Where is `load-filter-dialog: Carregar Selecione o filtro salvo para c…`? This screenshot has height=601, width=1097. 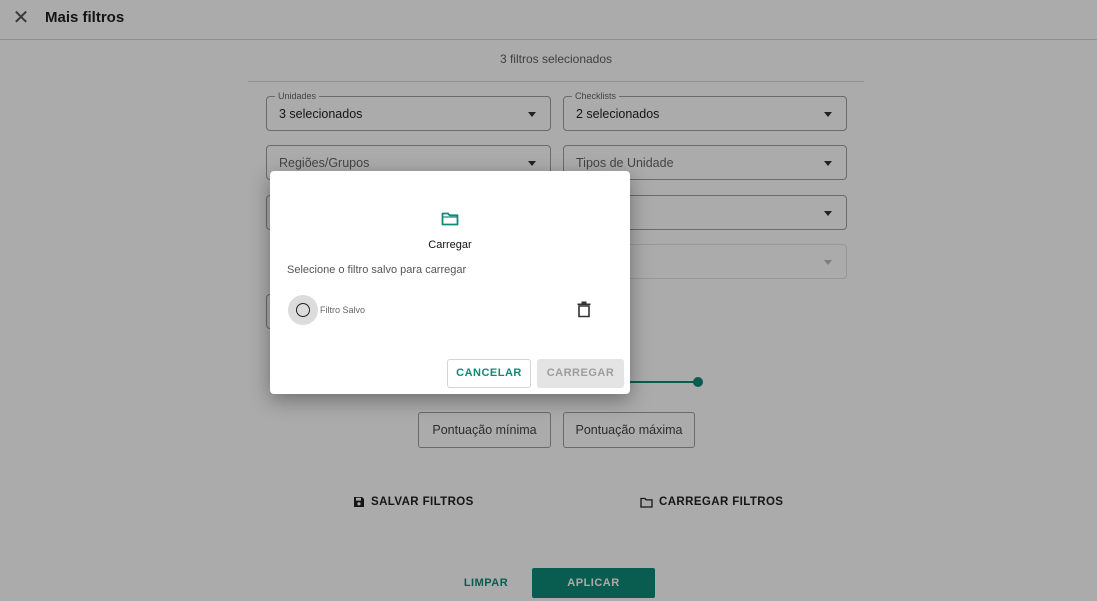 load-filter-dialog: Carregar Selecione o filtro salvo para c… is located at coordinates (450, 282).